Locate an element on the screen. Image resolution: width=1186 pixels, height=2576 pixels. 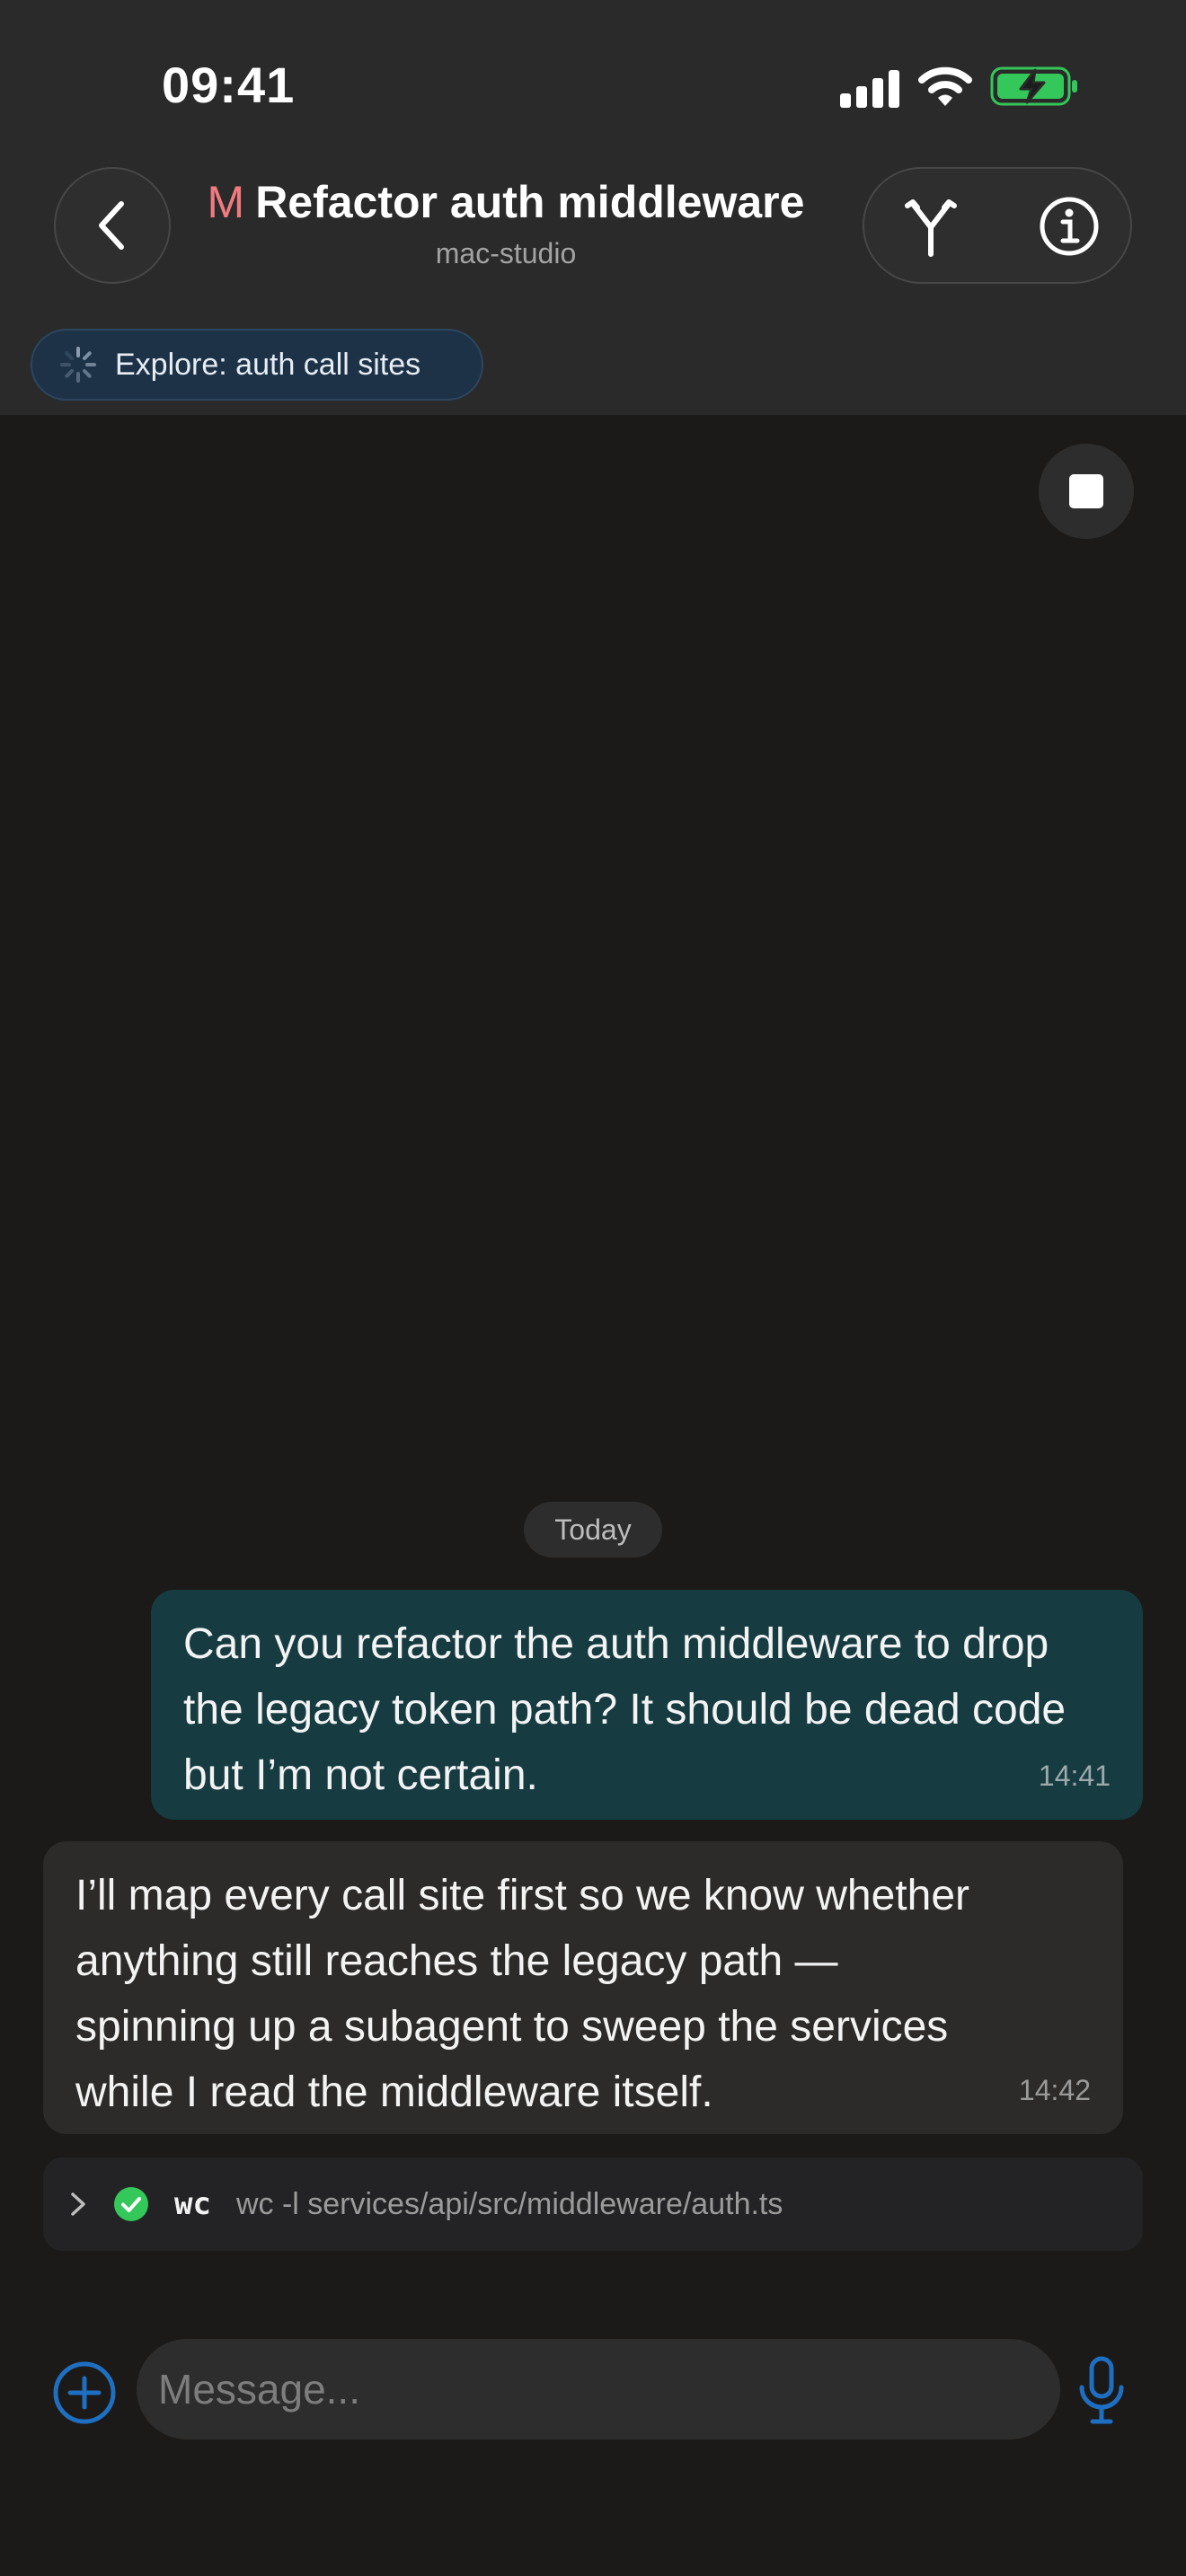
title-text: Refactor auth middleware is located at coordinates (530, 202).